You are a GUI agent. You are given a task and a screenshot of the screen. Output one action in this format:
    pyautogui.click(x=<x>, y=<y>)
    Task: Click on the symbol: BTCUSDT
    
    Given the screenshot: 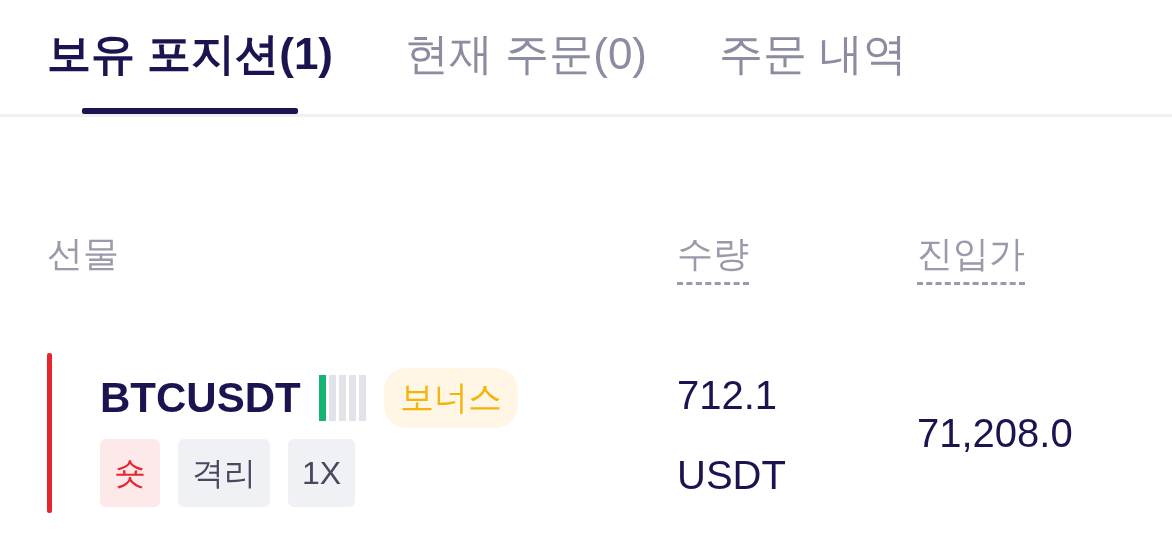 What is the action you would take?
    pyautogui.click(x=200, y=398)
    